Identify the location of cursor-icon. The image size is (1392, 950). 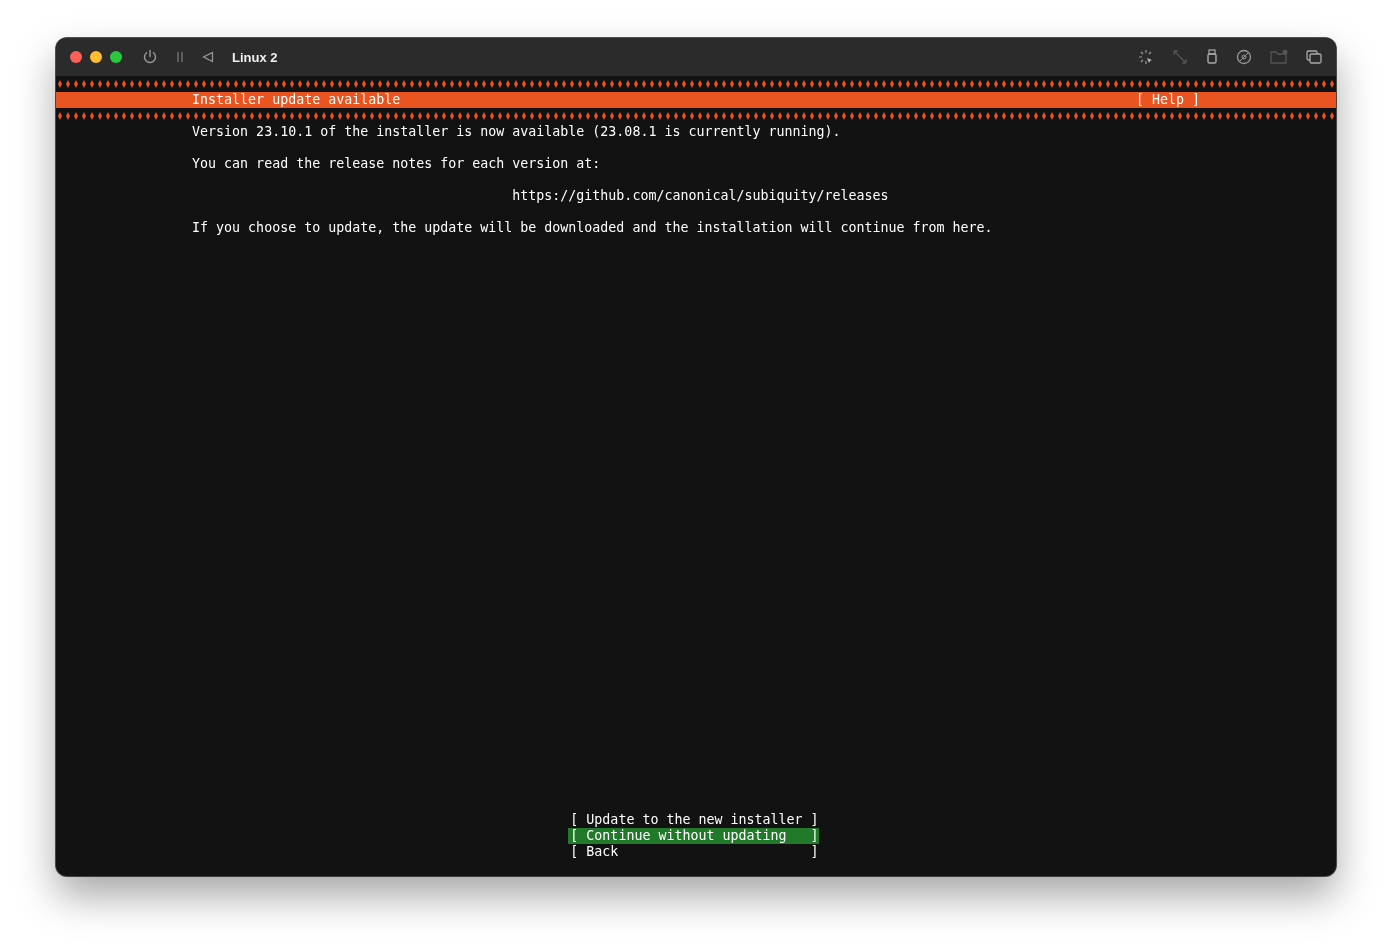
(1146, 57).